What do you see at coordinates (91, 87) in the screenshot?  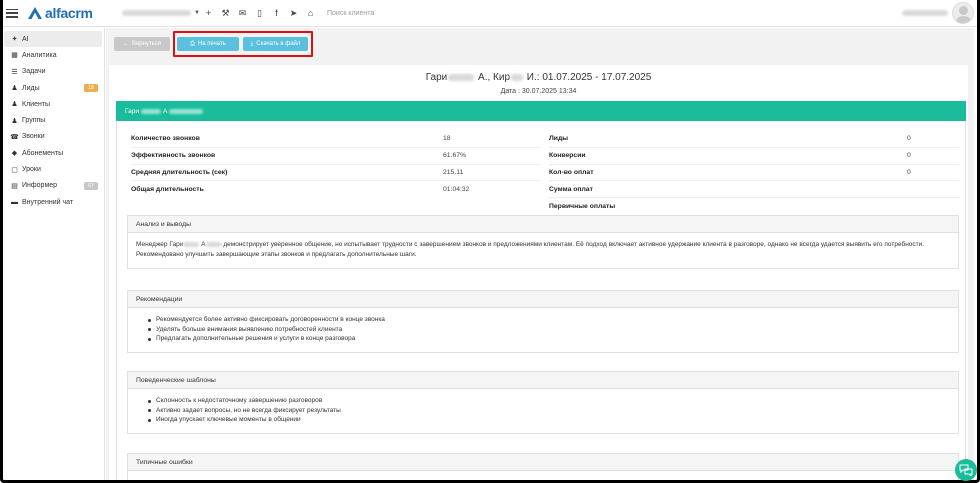 I see `count-badge: 18` at bounding box center [91, 87].